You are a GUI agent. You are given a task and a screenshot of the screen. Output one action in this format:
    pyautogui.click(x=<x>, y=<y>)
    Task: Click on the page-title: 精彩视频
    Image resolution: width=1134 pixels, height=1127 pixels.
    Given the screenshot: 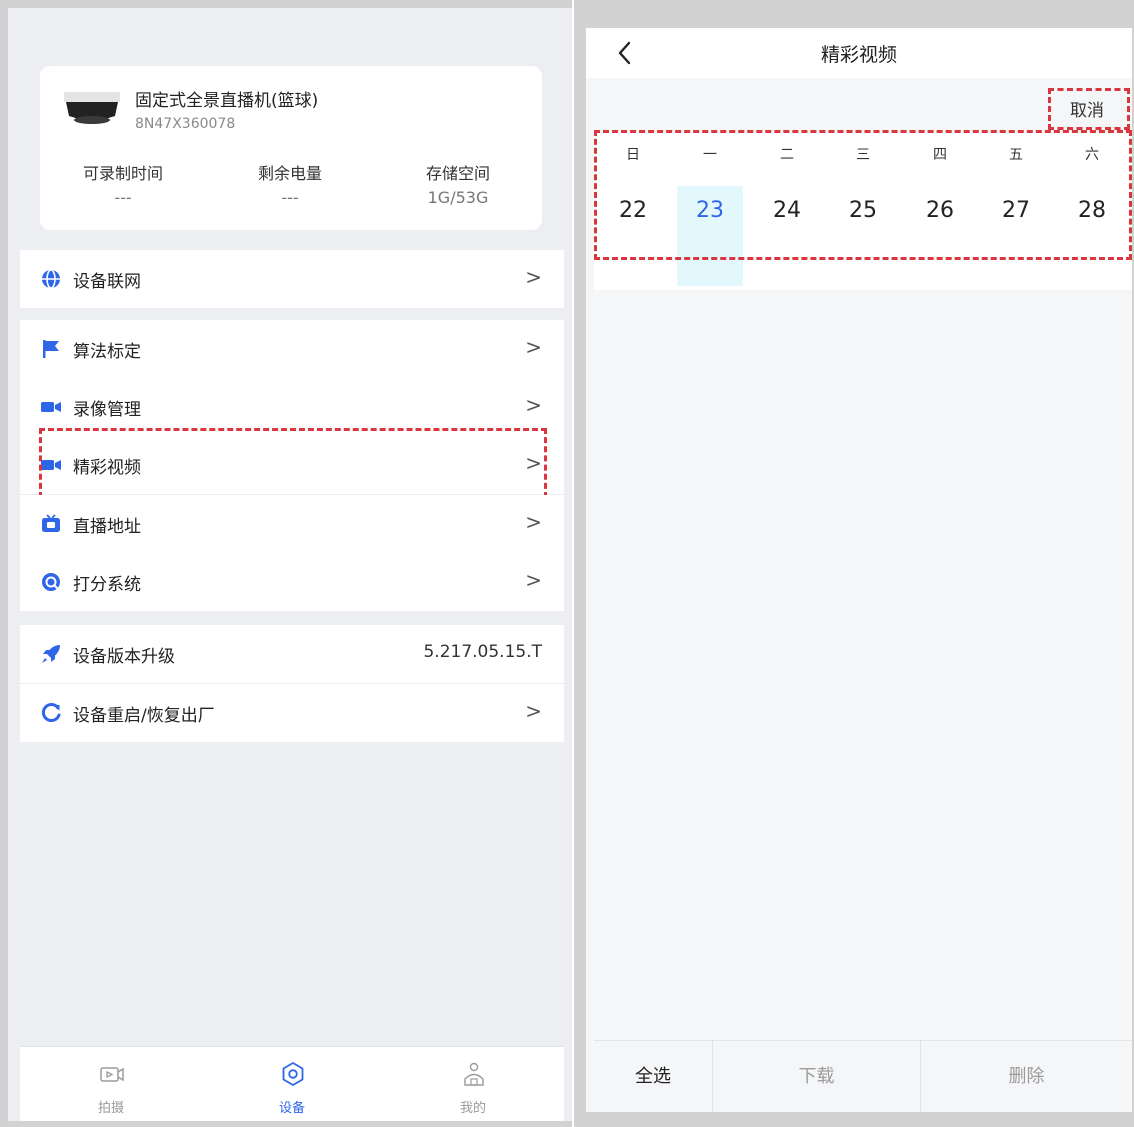 What is the action you would take?
    pyautogui.click(x=858, y=55)
    